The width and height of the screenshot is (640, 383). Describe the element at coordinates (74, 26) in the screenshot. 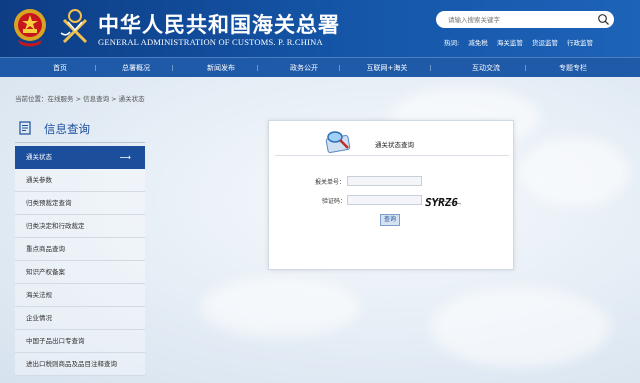

I see `customs-logo-icon` at that location.